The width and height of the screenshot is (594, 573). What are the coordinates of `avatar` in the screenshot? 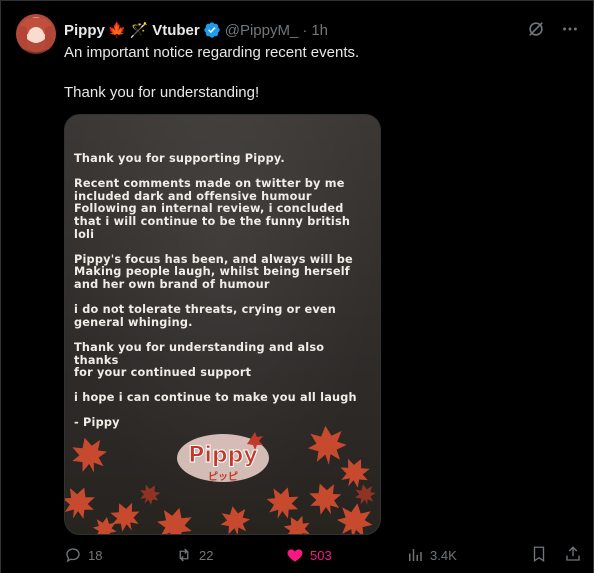 It's located at (36, 34).